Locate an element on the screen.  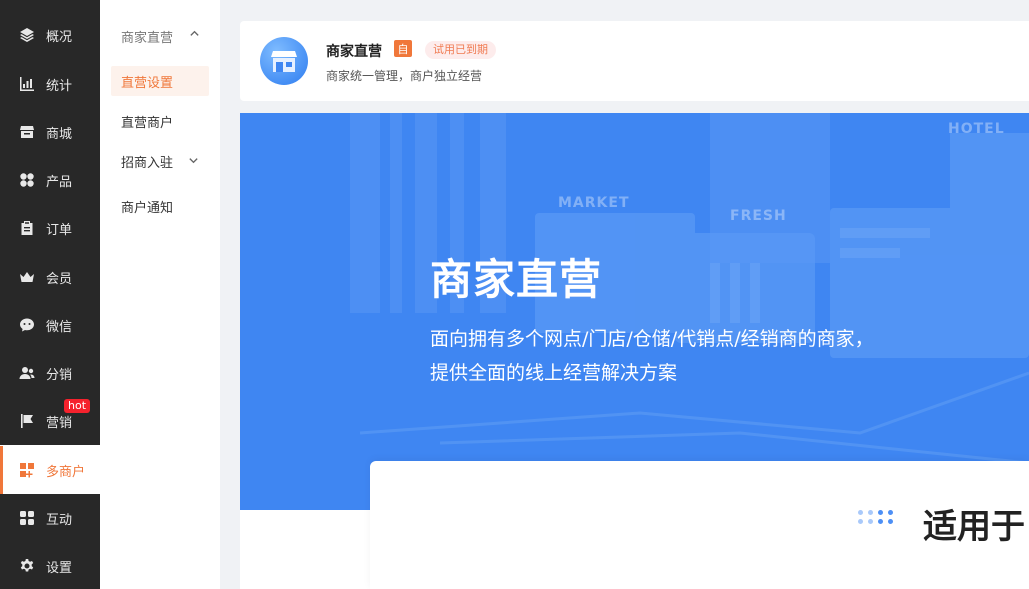
sidebar-item-overview: 概况 is located at coordinates (50, 35).